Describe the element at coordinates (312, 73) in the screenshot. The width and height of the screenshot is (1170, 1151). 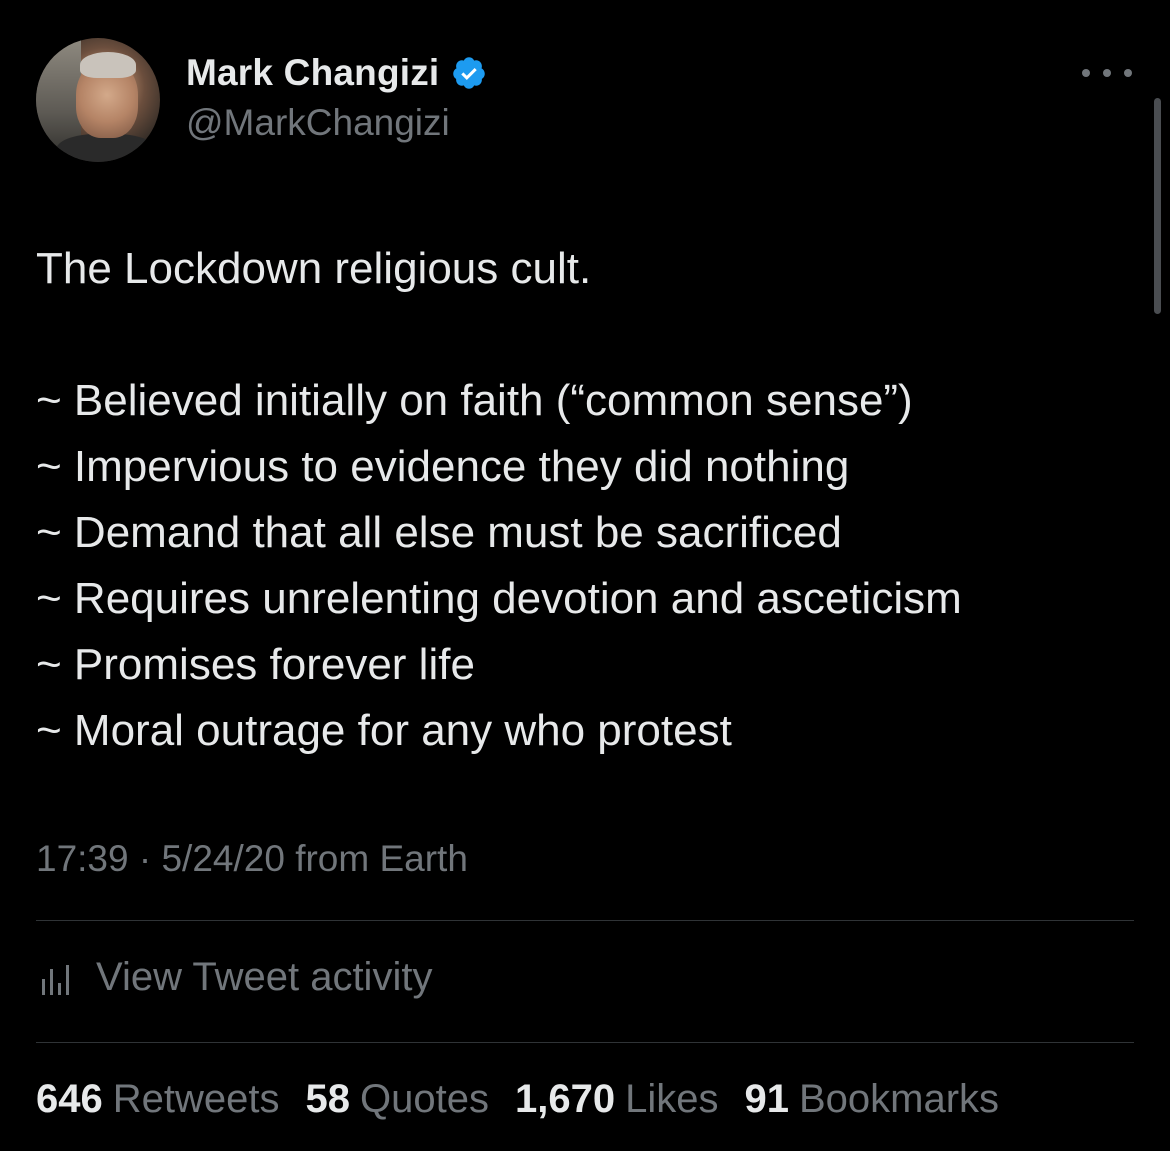
I see `author-display-name: Mark Changizi` at that location.